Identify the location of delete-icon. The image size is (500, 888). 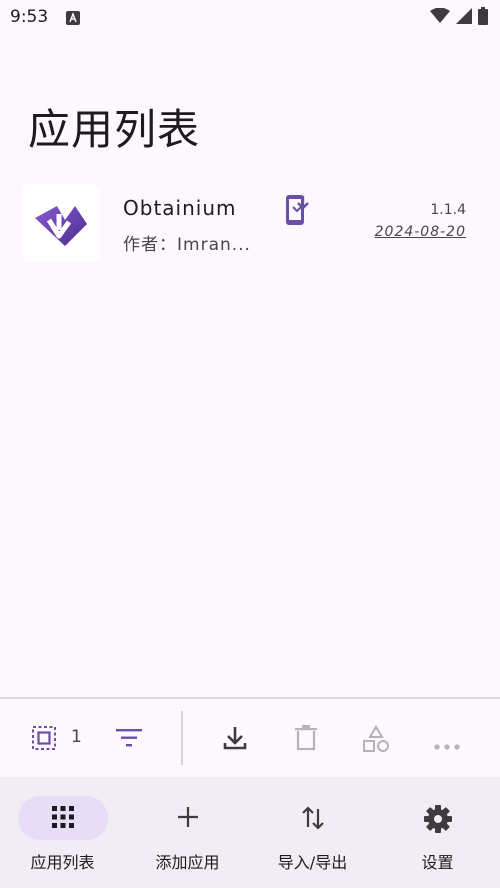
(306, 740).